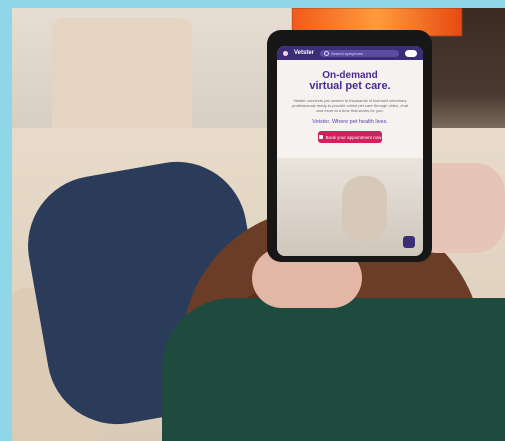 This screenshot has height=441, width=505. Describe the element at coordinates (411, 53) in the screenshot. I see `toggle-icon` at that location.